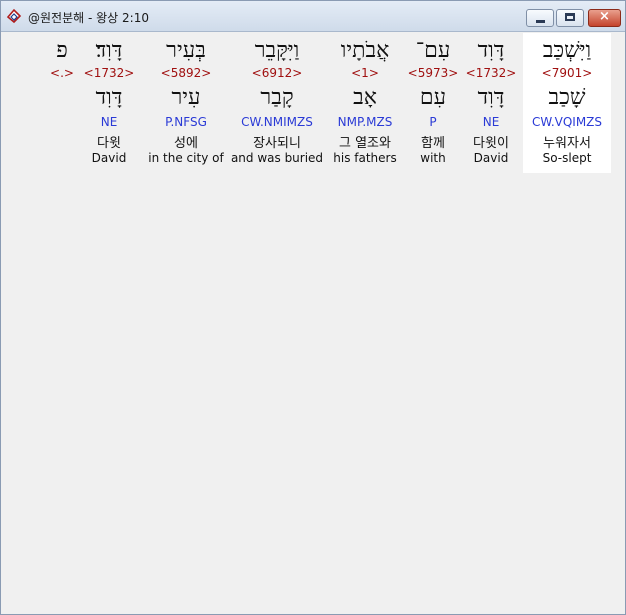 The width and height of the screenshot is (626, 615). I want to click on korean-gloss: 함께, so click(433, 143).